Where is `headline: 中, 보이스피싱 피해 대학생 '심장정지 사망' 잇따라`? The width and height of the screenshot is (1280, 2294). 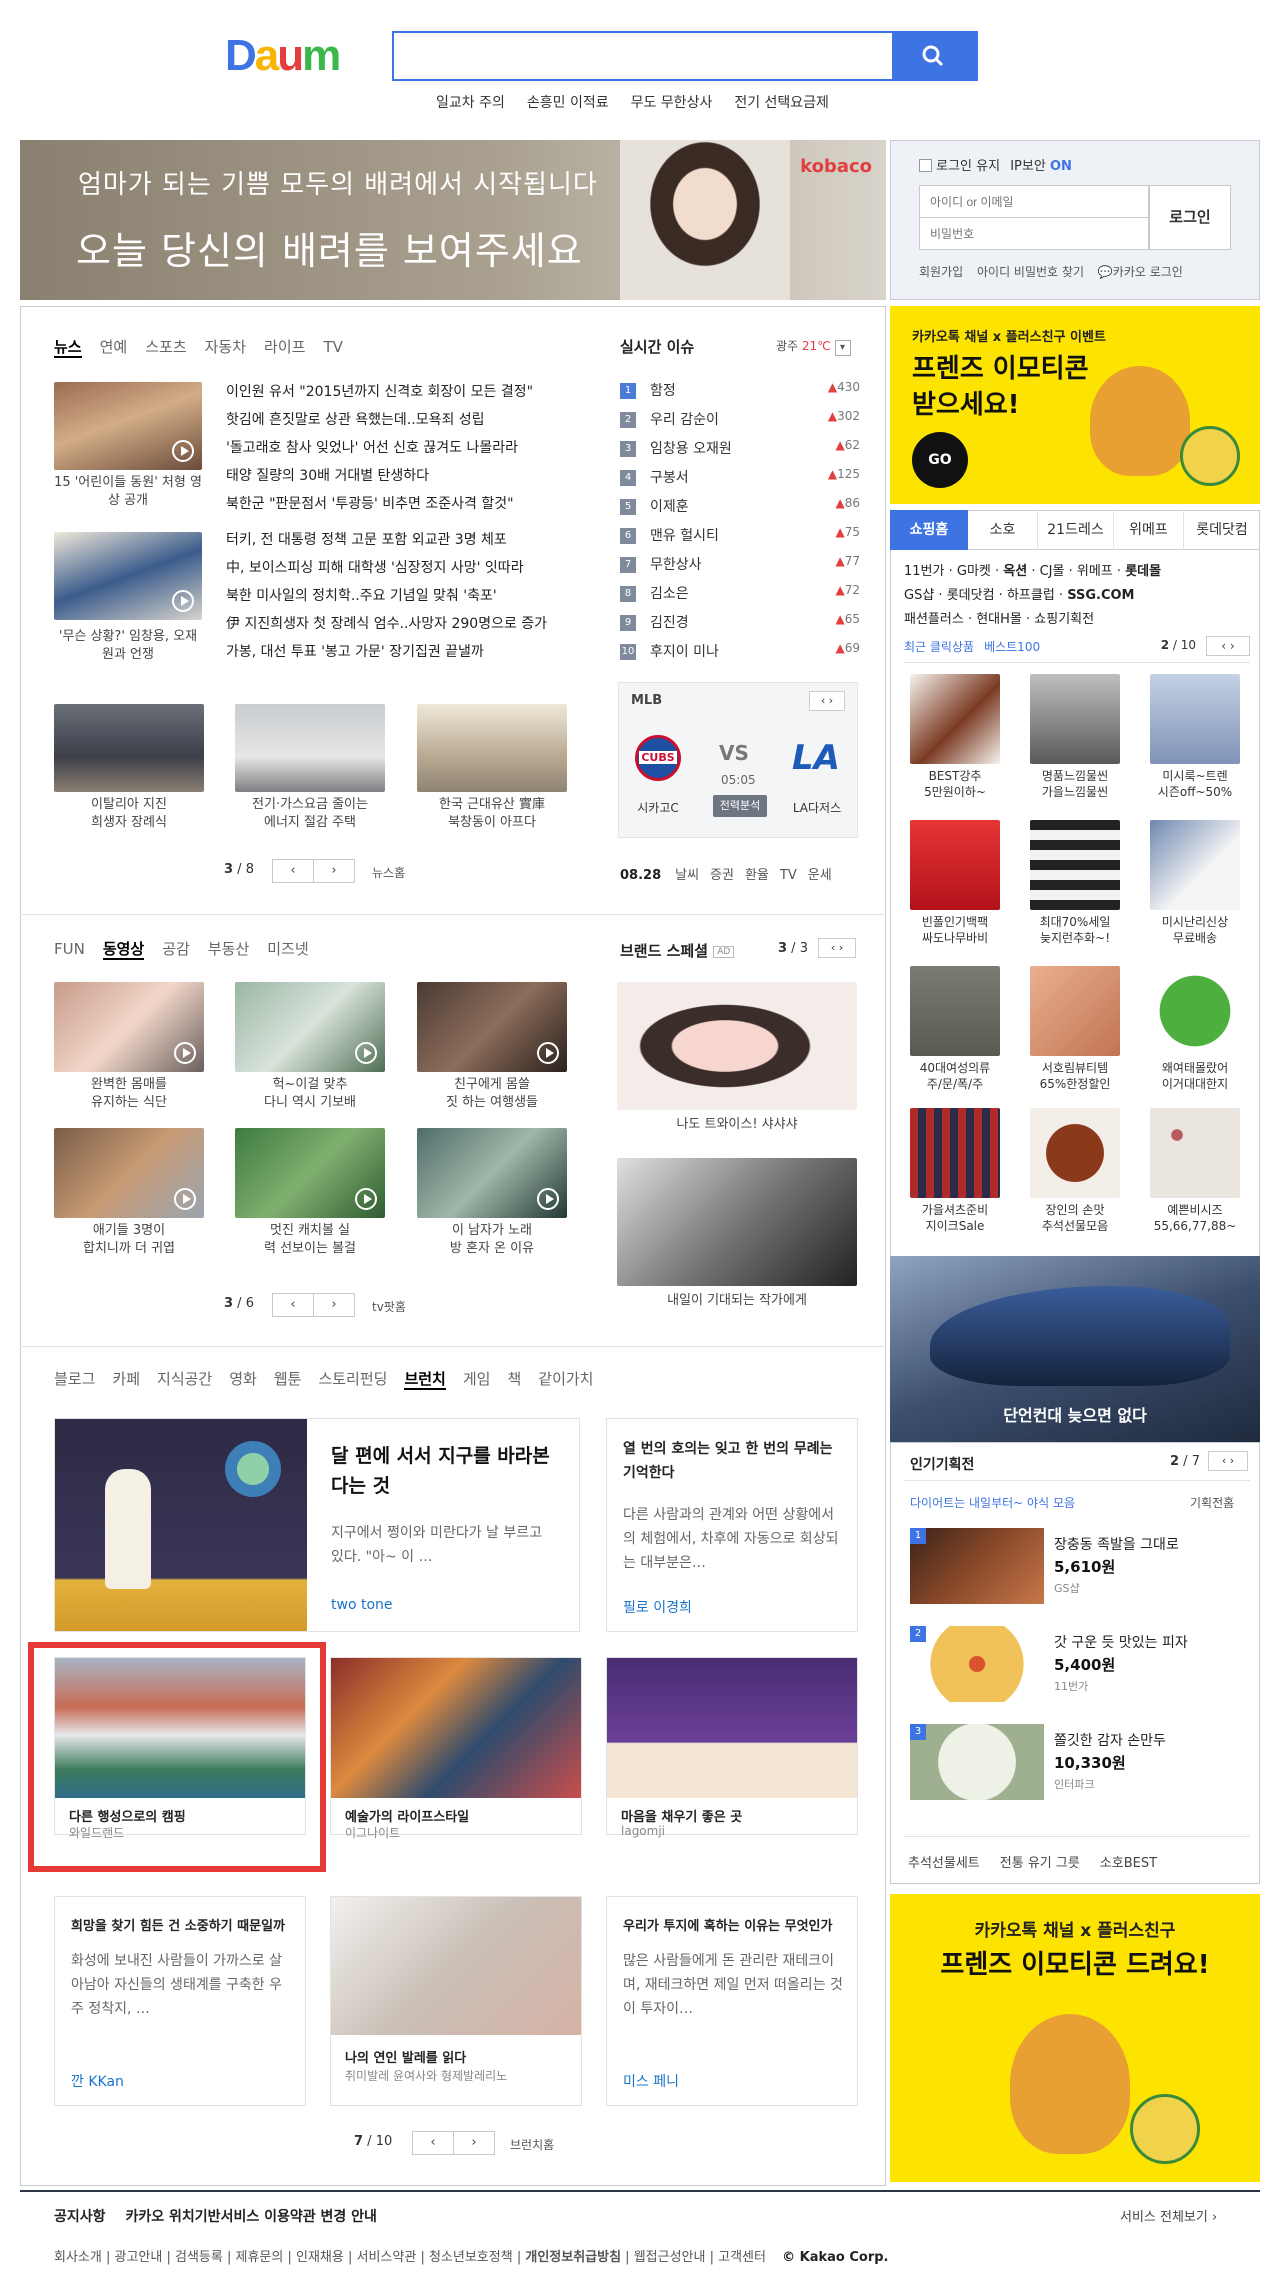
headline: 中, 보이스피싱 피해 대학생 '심장정지 사망' 잇따라 is located at coordinates (406, 568).